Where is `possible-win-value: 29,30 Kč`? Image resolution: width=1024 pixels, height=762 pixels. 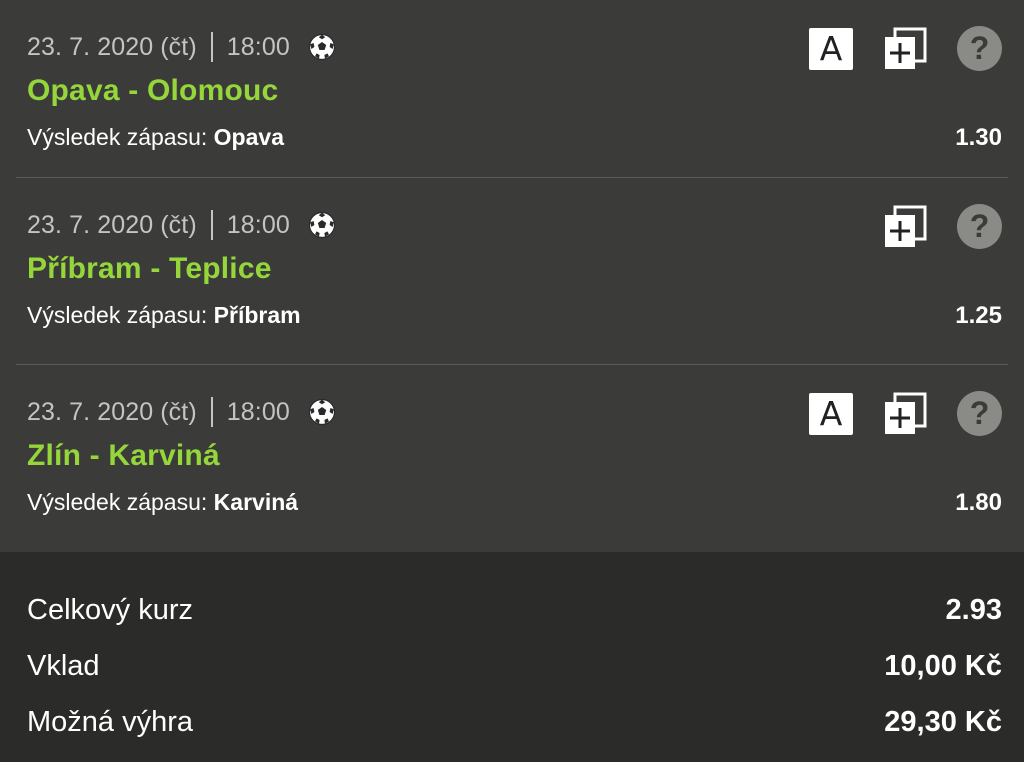 possible-win-value: 29,30 Kč is located at coordinates (943, 722).